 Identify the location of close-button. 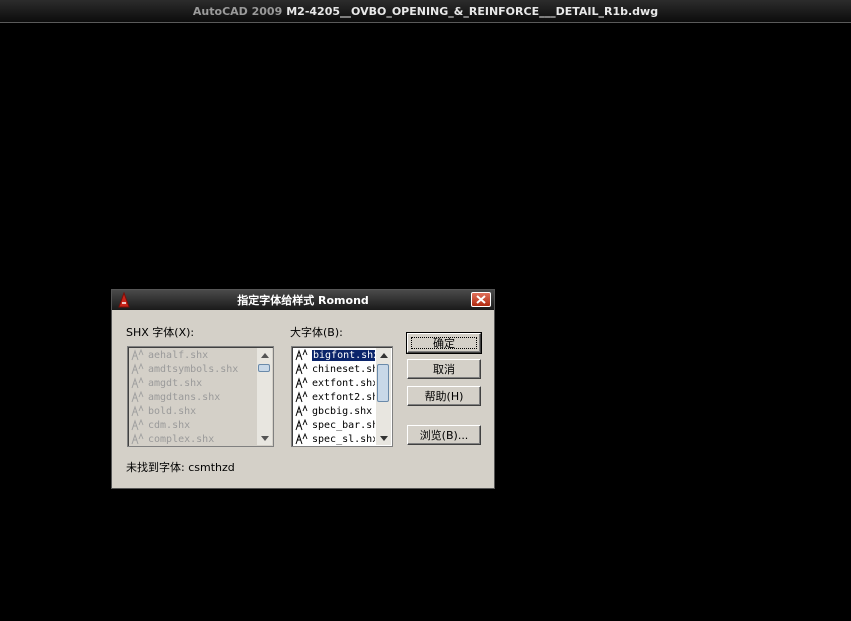
(481, 299).